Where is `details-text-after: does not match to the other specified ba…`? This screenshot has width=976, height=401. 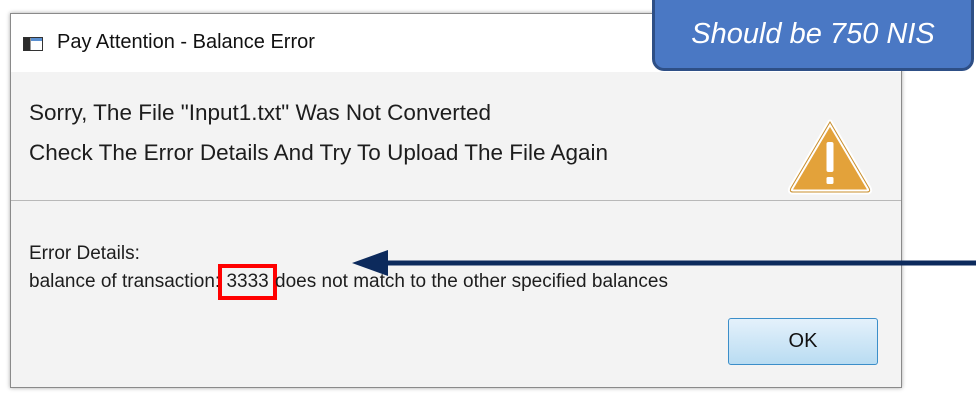 details-text-after: does not match to the other specified ba… is located at coordinates (468, 281).